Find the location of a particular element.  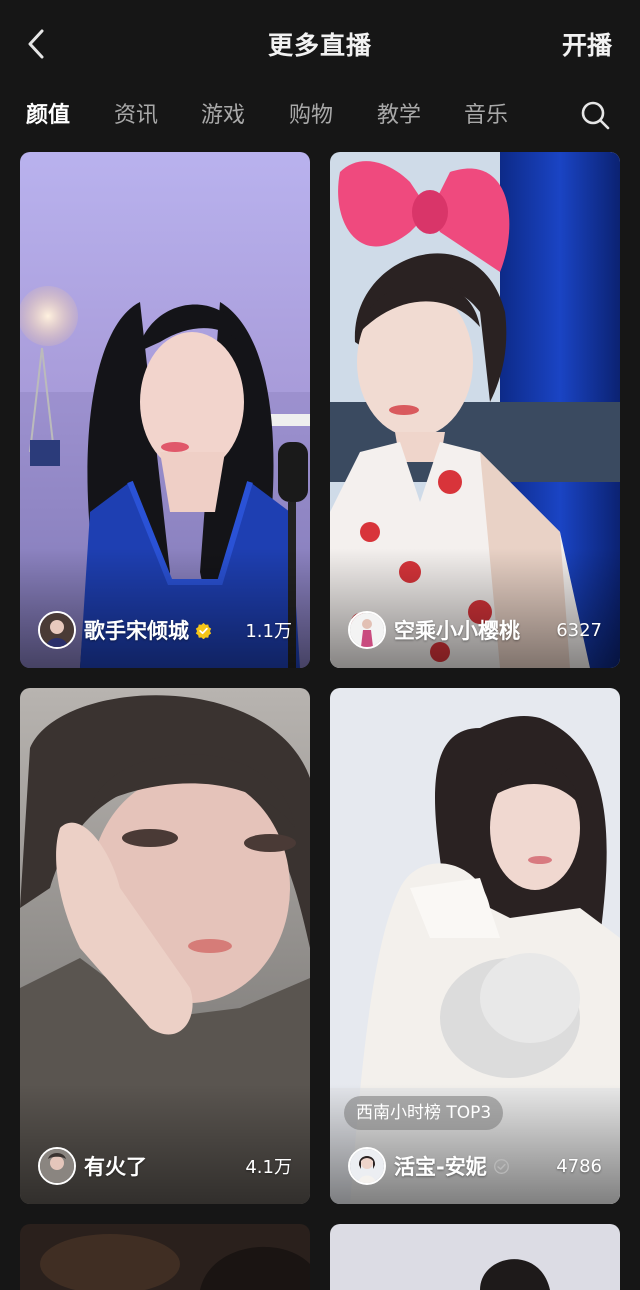

streamer-name: 有火了 is located at coordinates (115, 1167).